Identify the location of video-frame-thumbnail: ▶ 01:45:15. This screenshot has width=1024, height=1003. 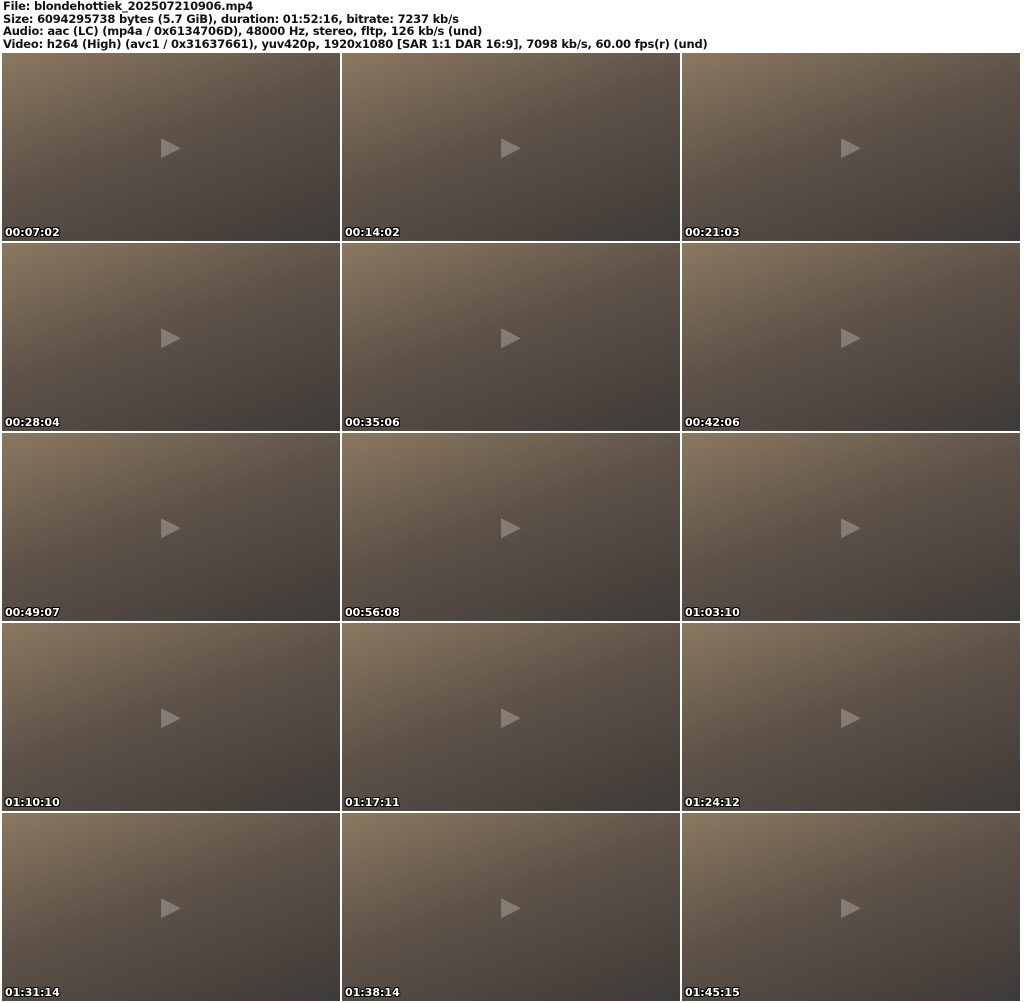
(851, 907).